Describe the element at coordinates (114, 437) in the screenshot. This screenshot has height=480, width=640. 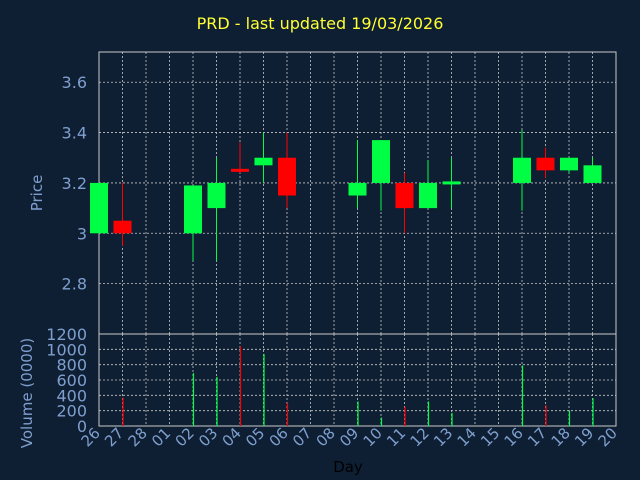
I see `day-tick-label: 27` at that location.